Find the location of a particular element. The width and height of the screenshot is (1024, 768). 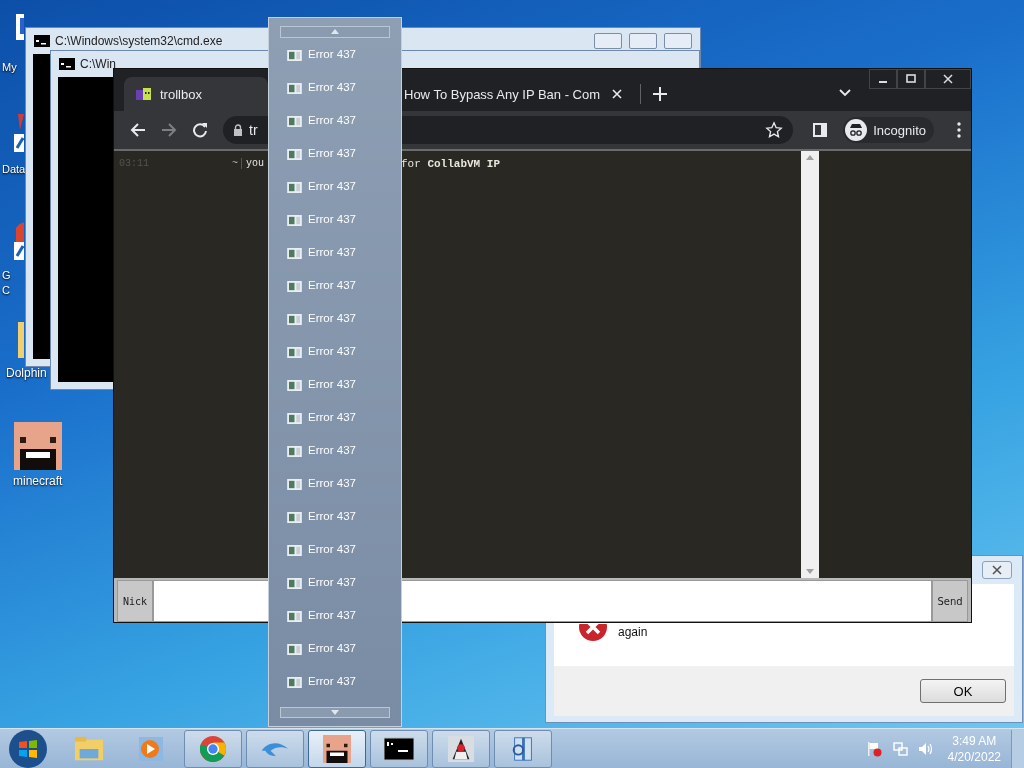

desktop-icon-label: Dolphin is located at coordinates (23, 373).